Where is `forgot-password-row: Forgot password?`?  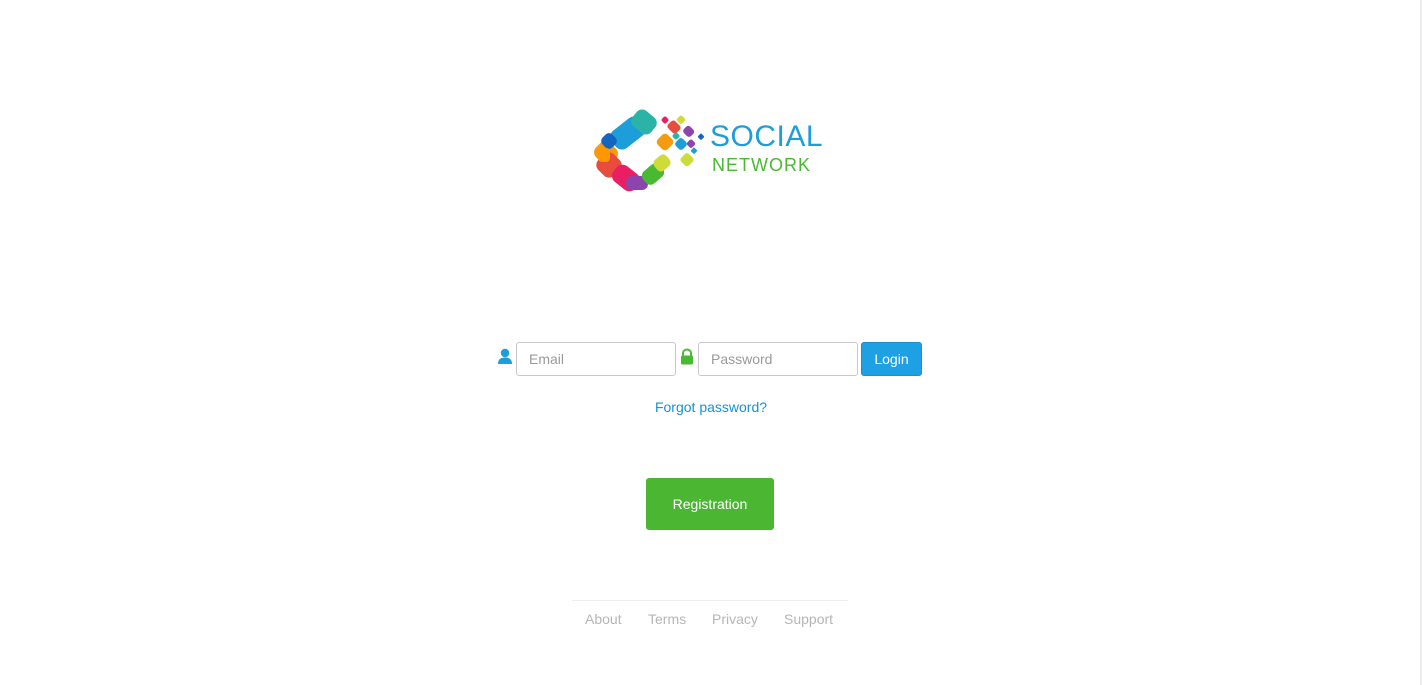 forgot-password-row: Forgot password? is located at coordinates (711, 407).